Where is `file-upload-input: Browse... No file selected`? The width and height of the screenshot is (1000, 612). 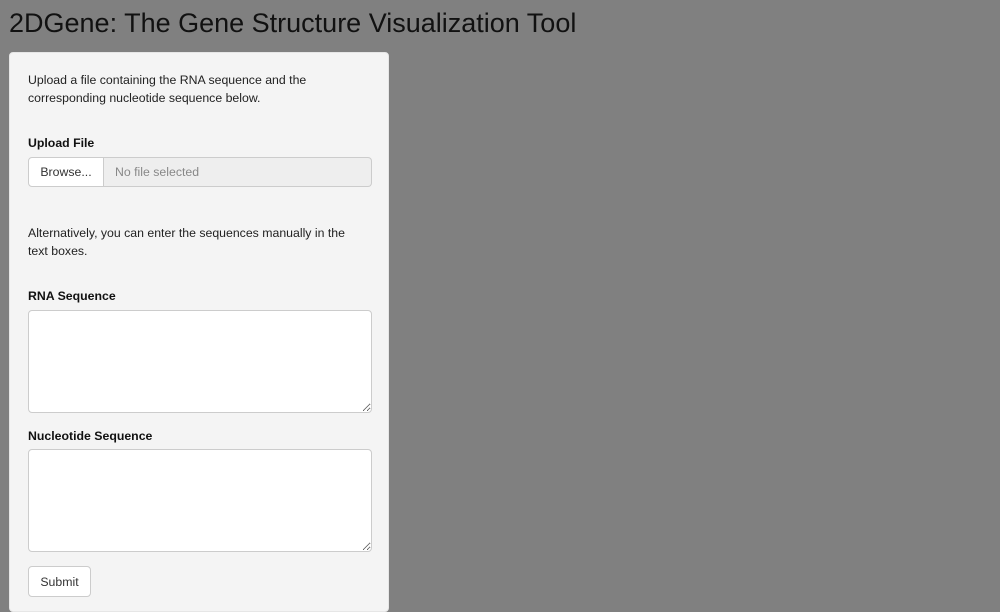
file-upload-input: Browse... No file selected is located at coordinates (200, 172).